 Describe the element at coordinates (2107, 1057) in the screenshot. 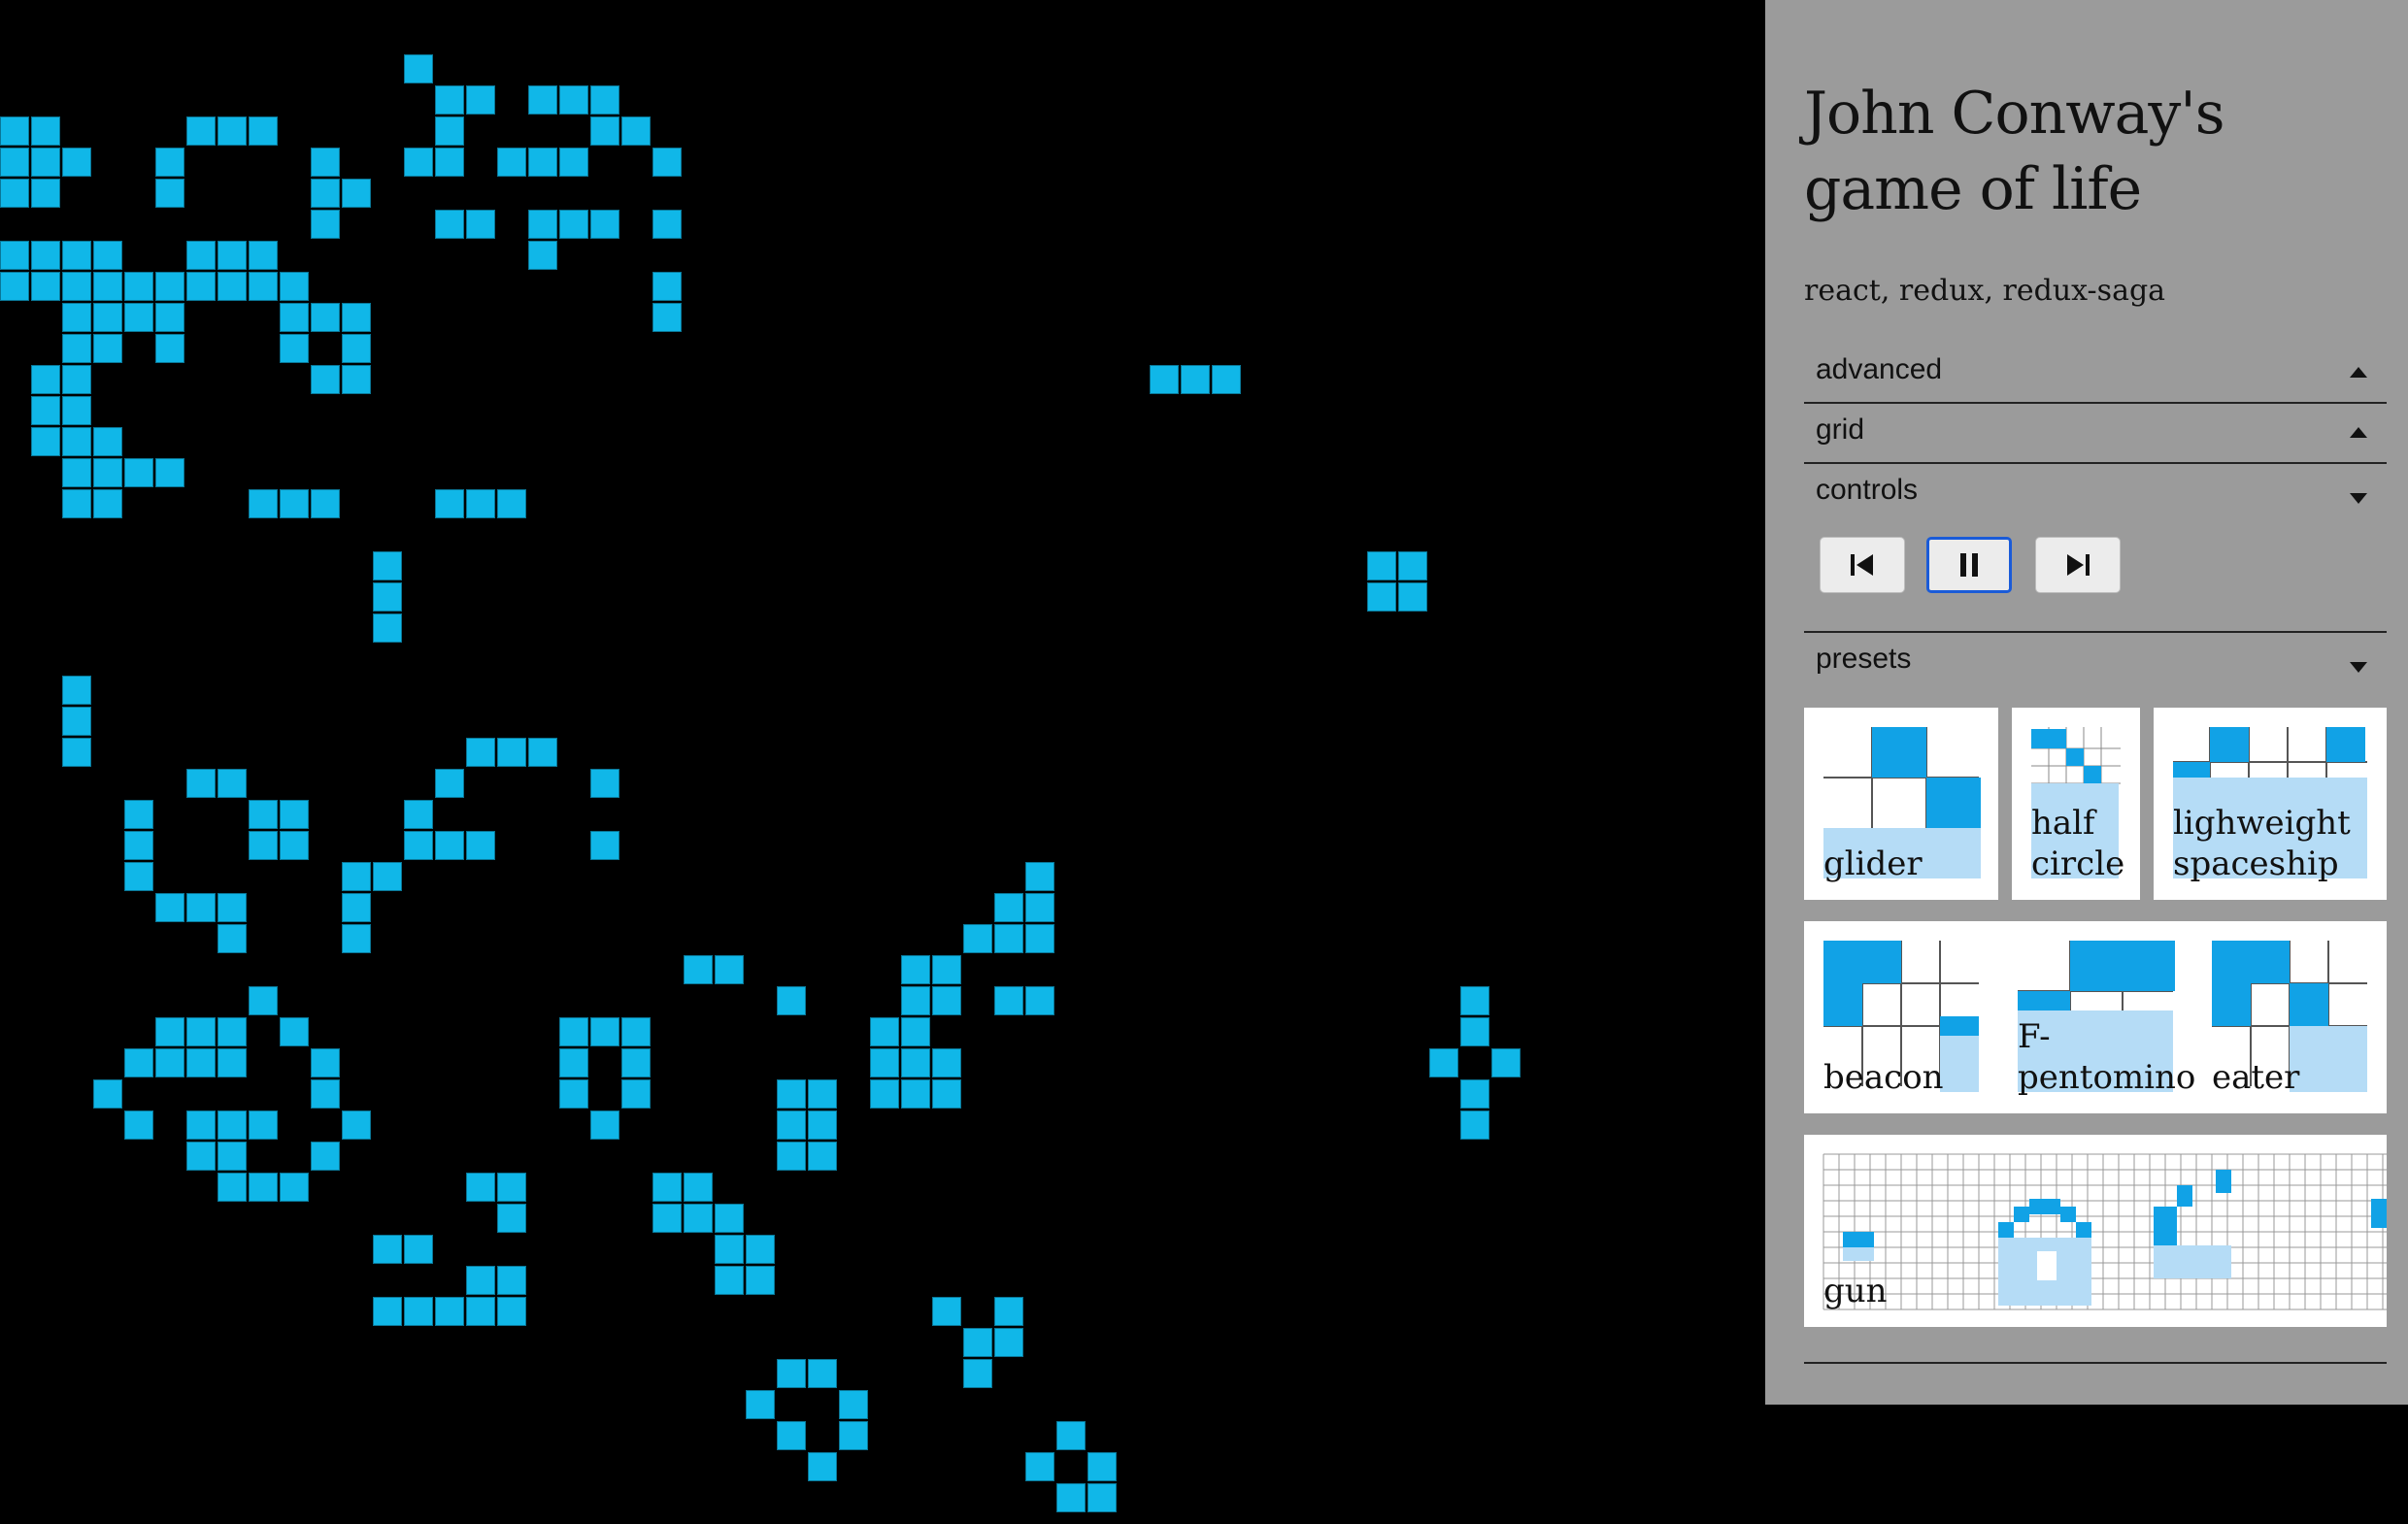

I see `preset-f-pentomino: F- pentomino` at that location.